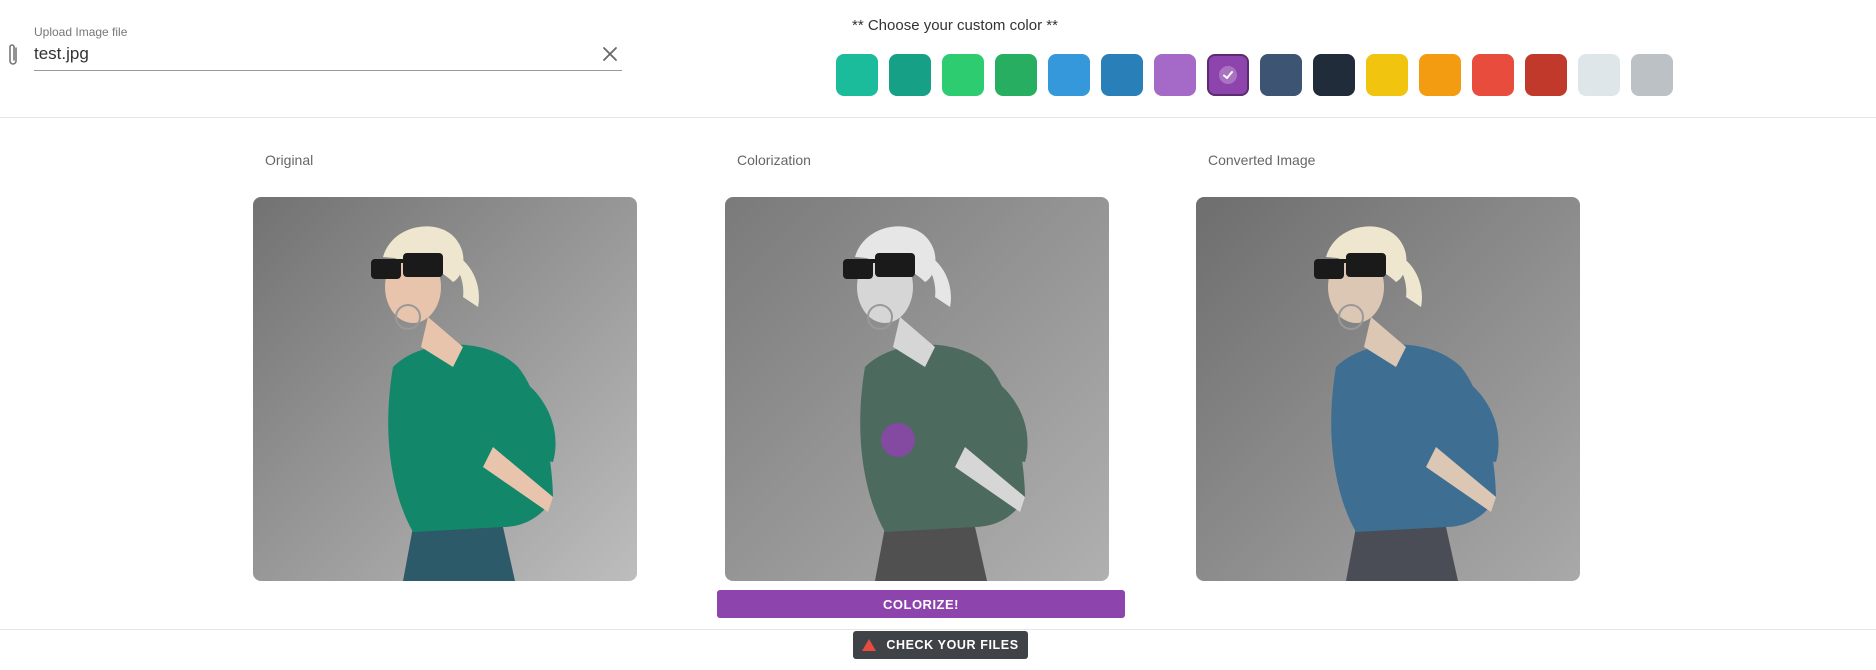  I want to click on colorization-canvas, so click(917, 389).